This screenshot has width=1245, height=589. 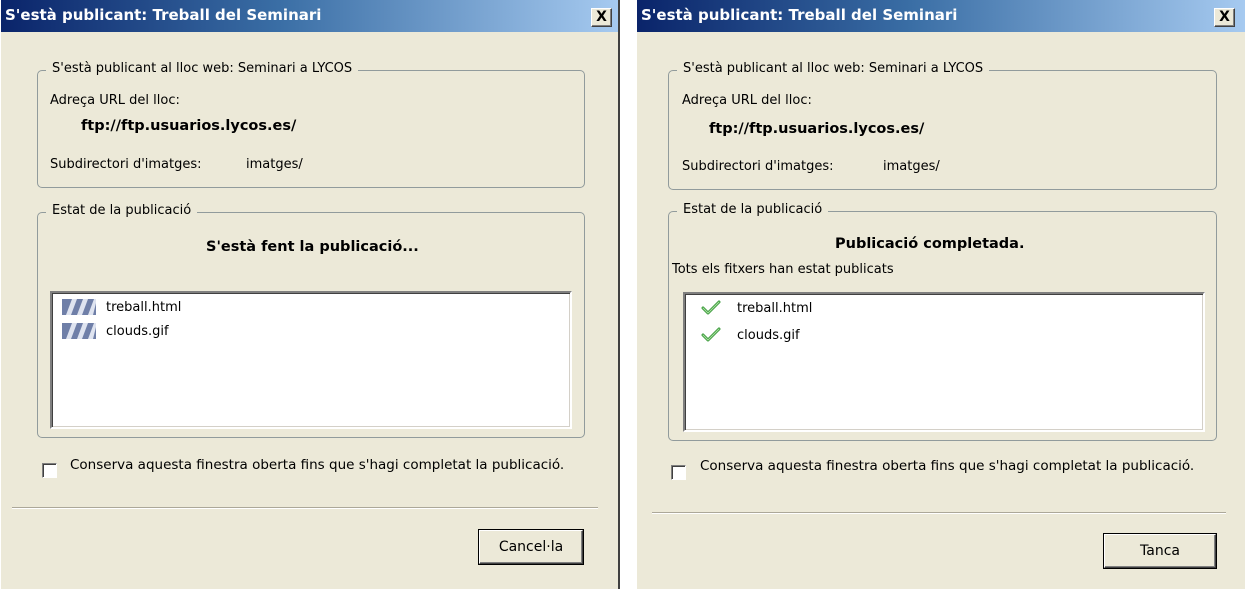 What do you see at coordinates (1160, 551) in the screenshot?
I see `close-dialog-button: Tanca` at bounding box center [1160, 551].